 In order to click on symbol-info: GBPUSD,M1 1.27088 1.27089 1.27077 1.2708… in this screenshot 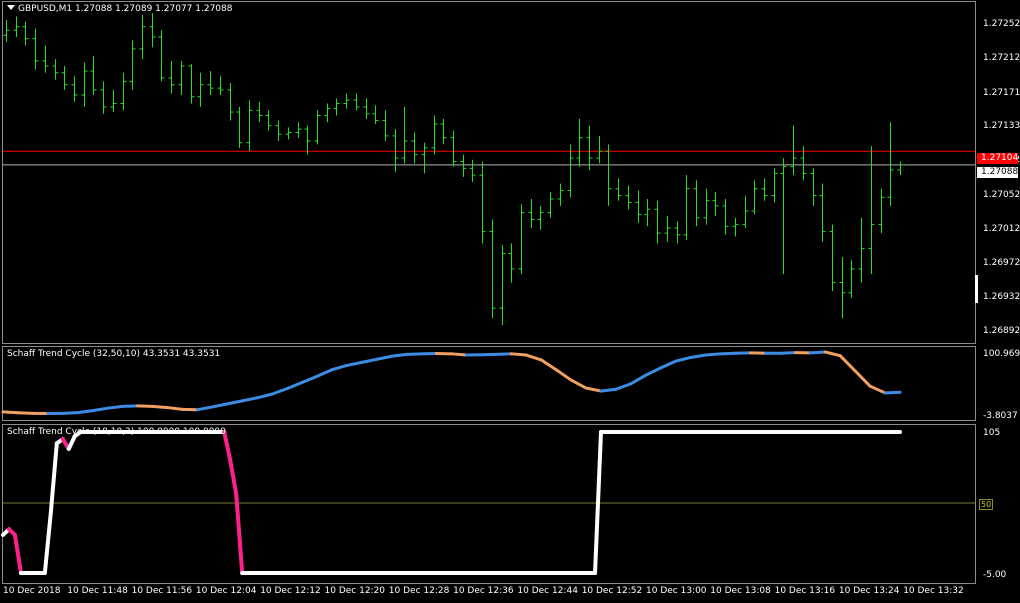, I will do `click(125, 9)`.